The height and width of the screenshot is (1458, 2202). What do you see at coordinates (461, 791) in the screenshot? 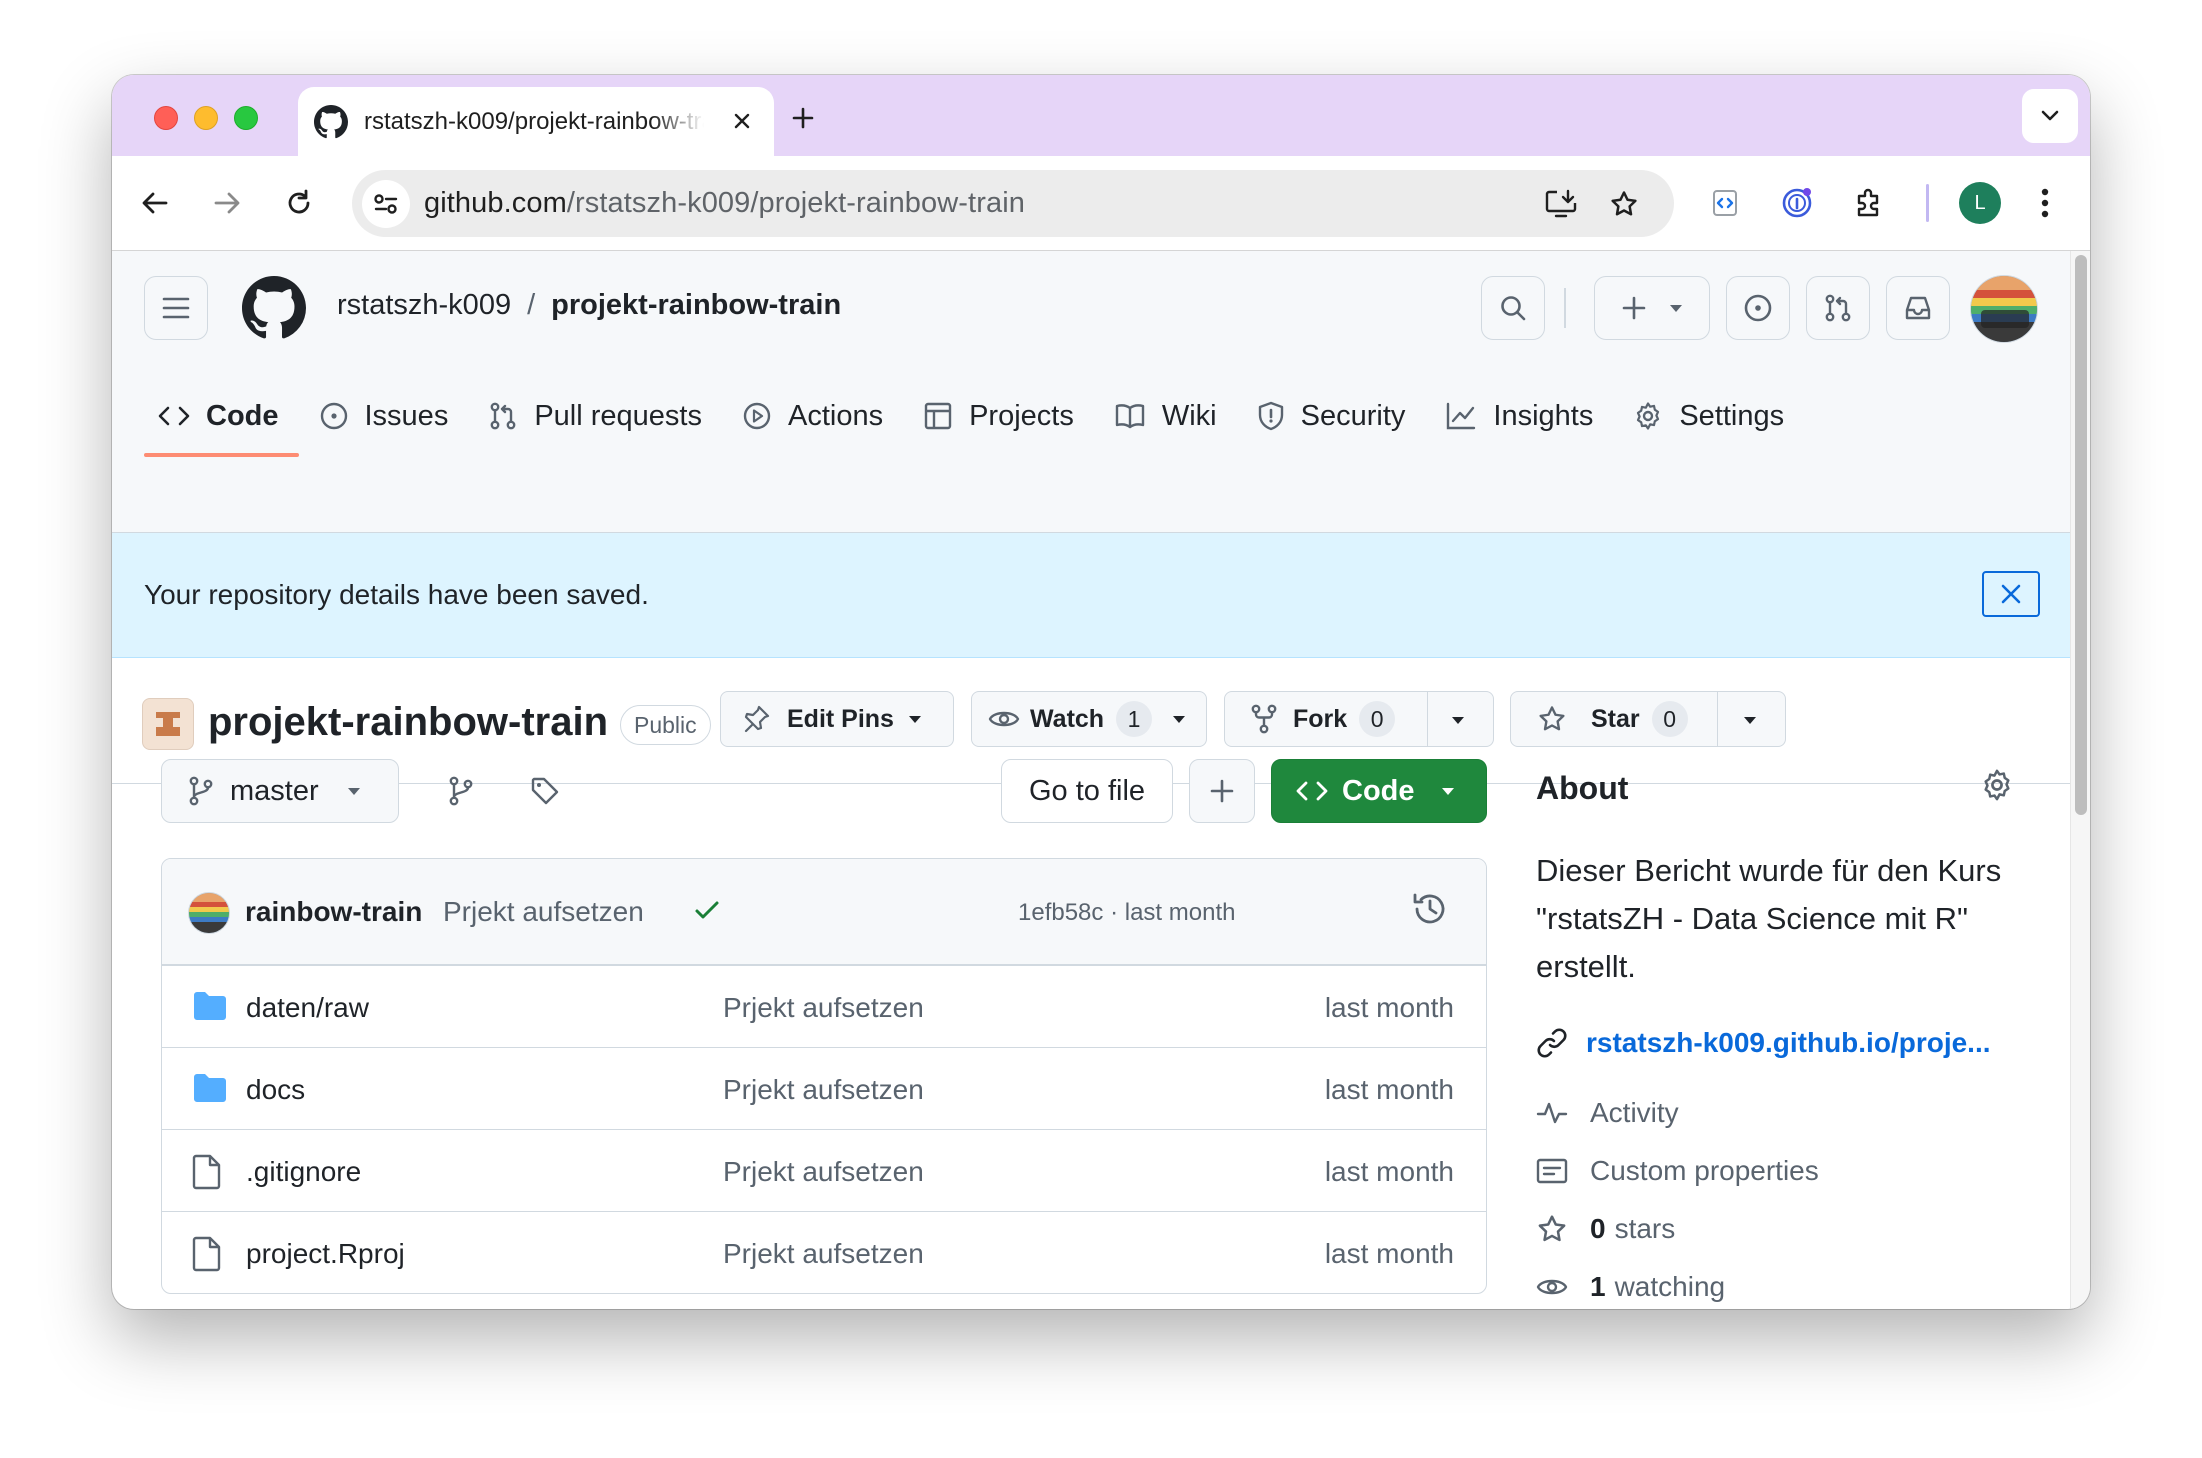
I see `branches-icon` at bounding box center [461, 791].